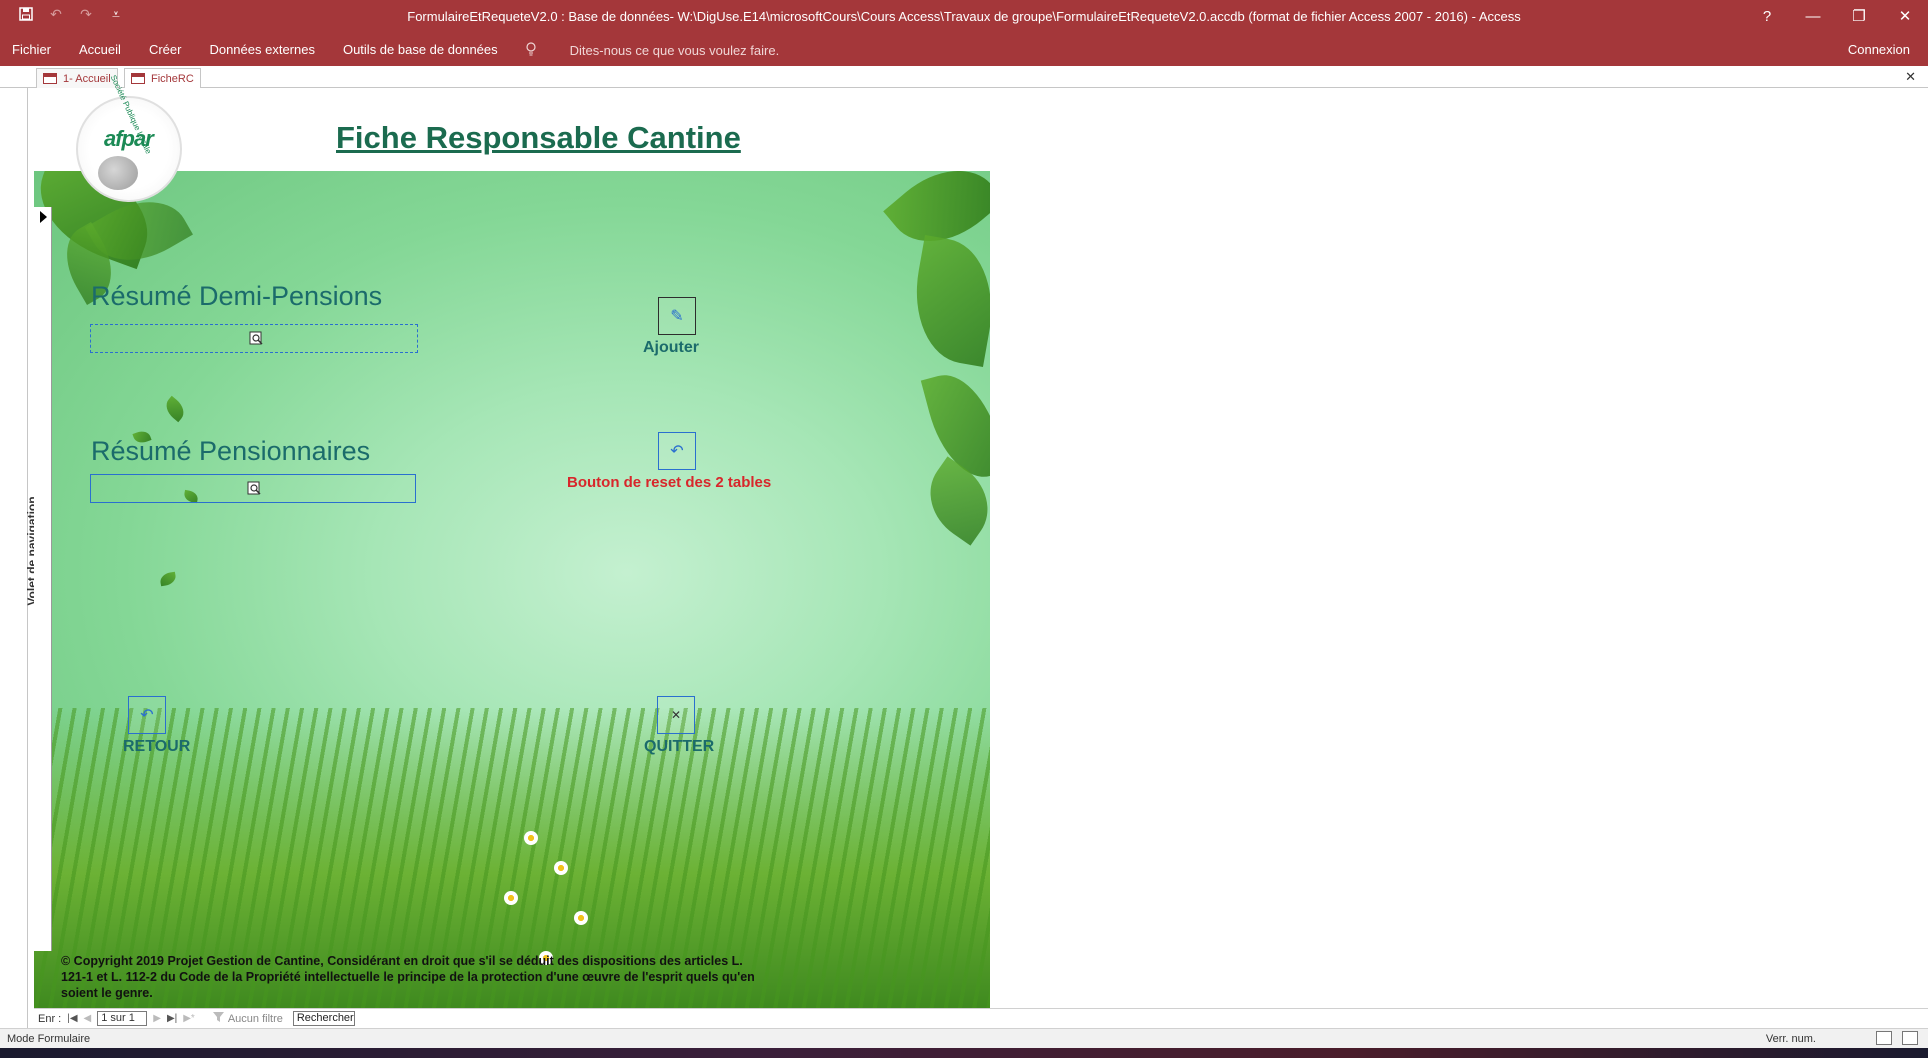  I want to click on funnel-icon, so click(218, 1018).